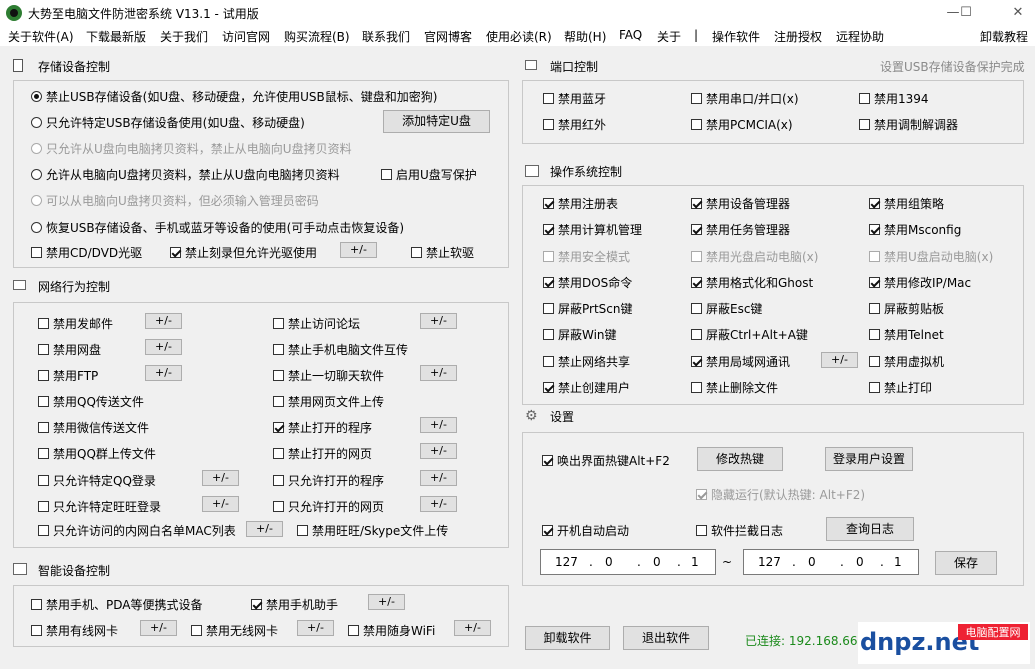  I want to click on block-serial-checkbox: 禁用串口/并口(x), so click(745, 98).